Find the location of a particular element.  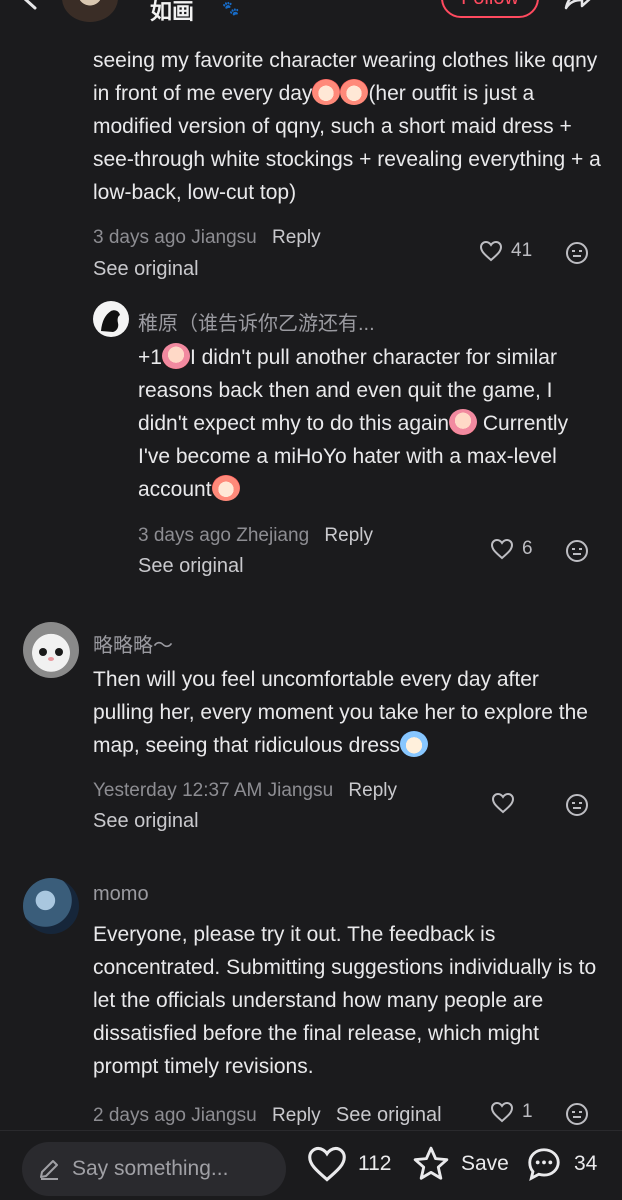

like-button is located at coordinates (507, 803).